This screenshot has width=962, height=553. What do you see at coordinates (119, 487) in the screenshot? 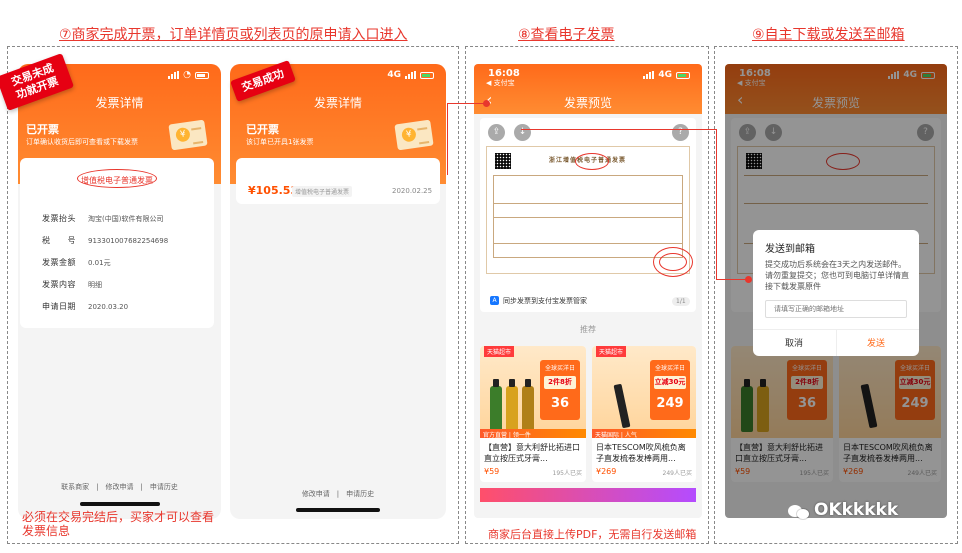
I see `footer-links: 联系商家 | 修改申请 | 申请历史` at bounding box center [119, 487].